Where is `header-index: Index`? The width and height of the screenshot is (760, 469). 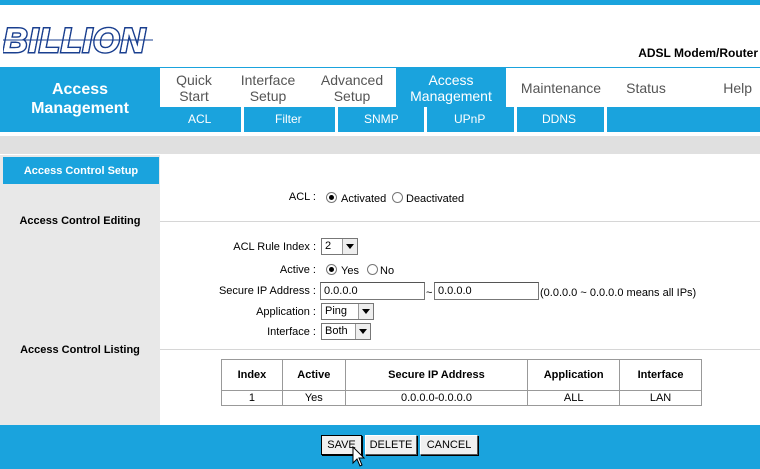 header-index: Index is located at coordinates (252, 375).